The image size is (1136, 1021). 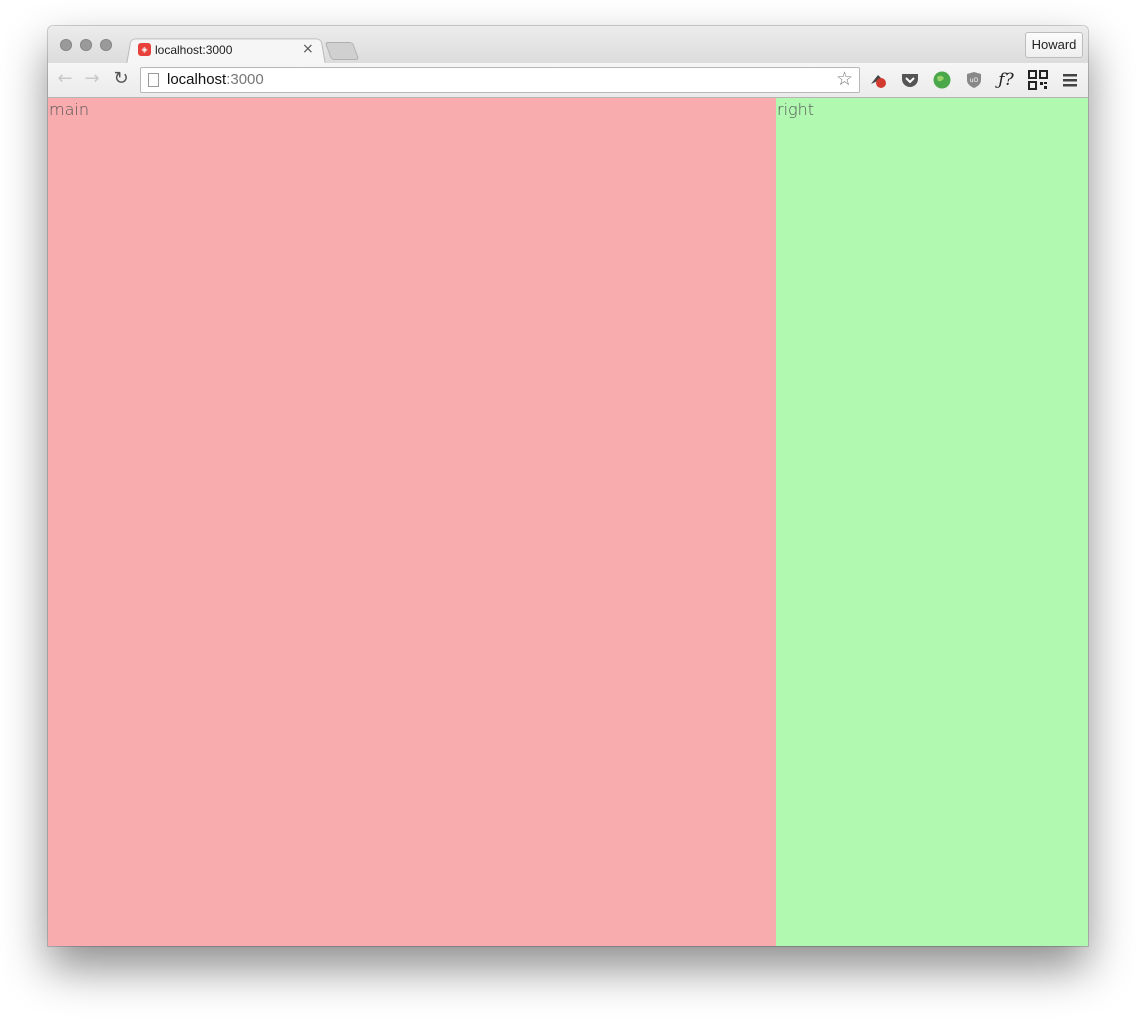 I want to click on profile-button: Howard, so click(x=1054, y=45).